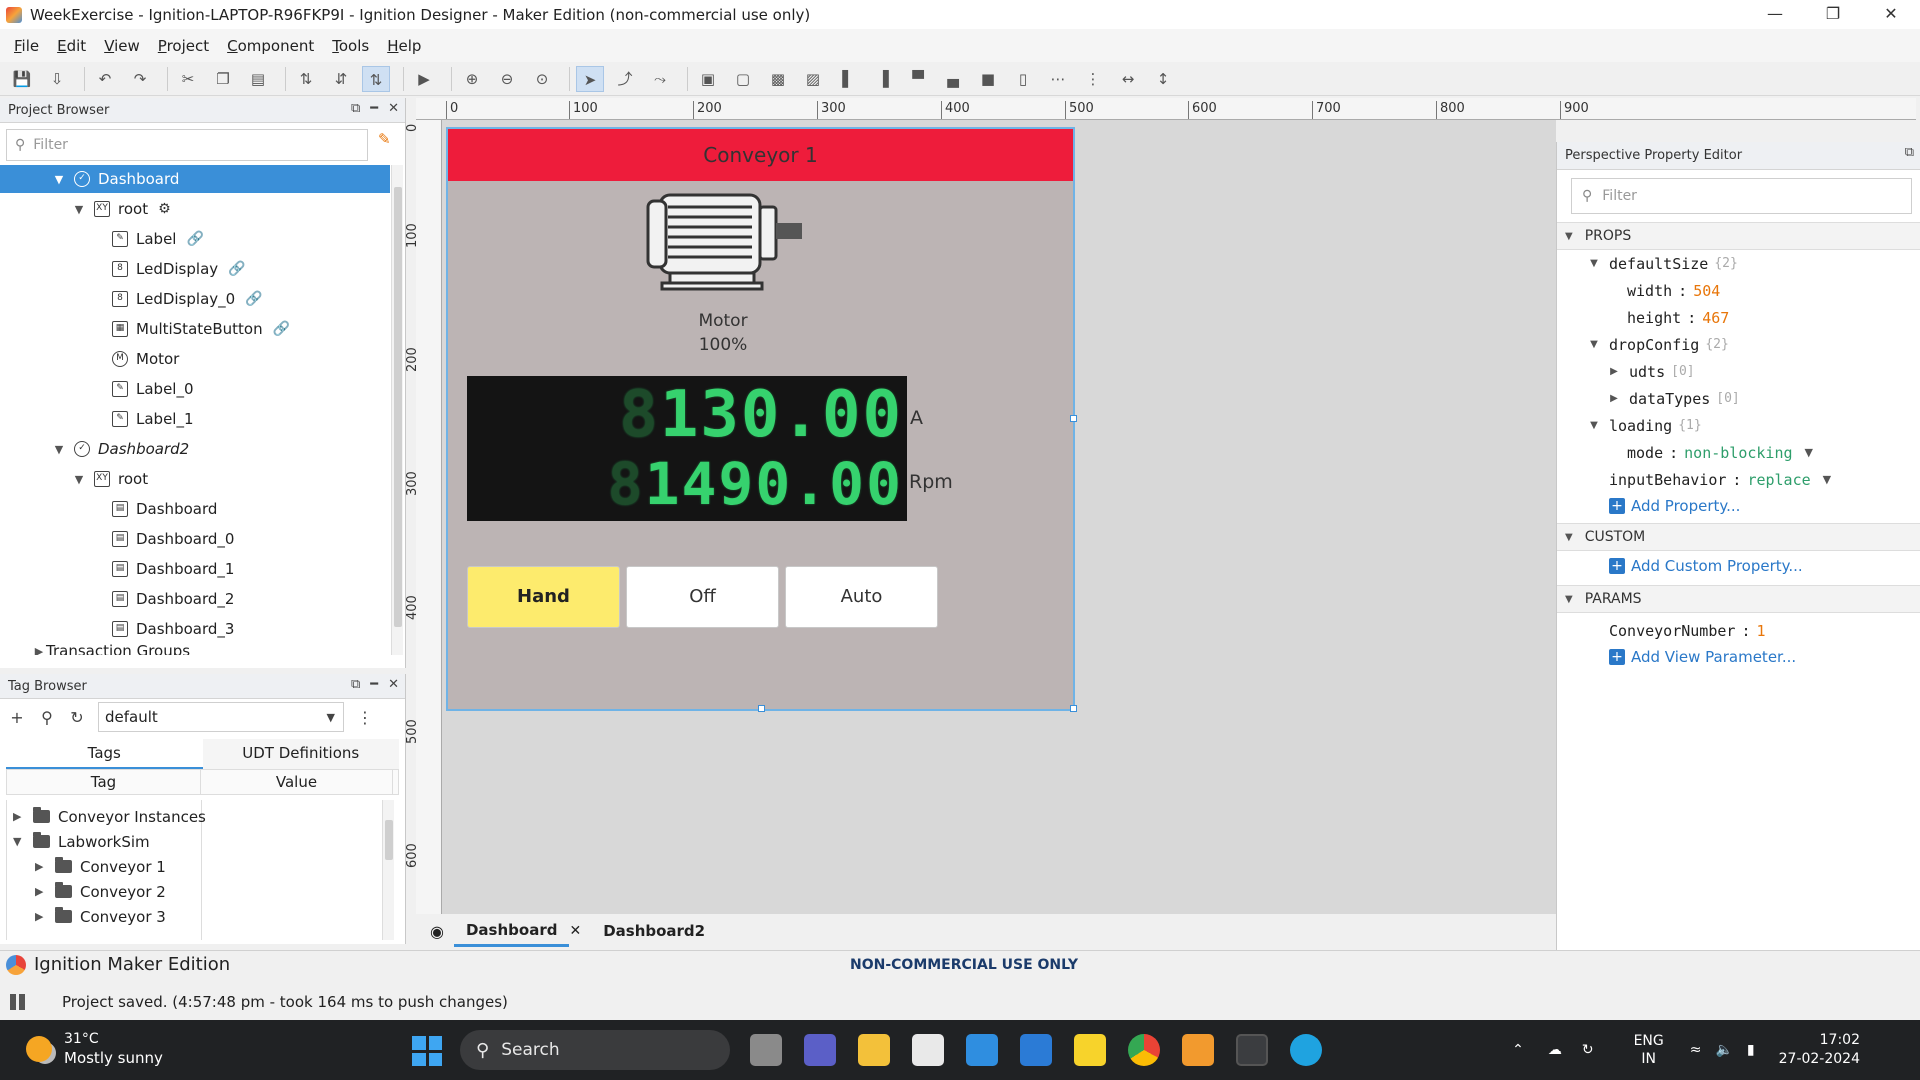 The width and height of the screenshot is (1920, 1080). I want to click on resize-handle-right, so click(1073, 418).